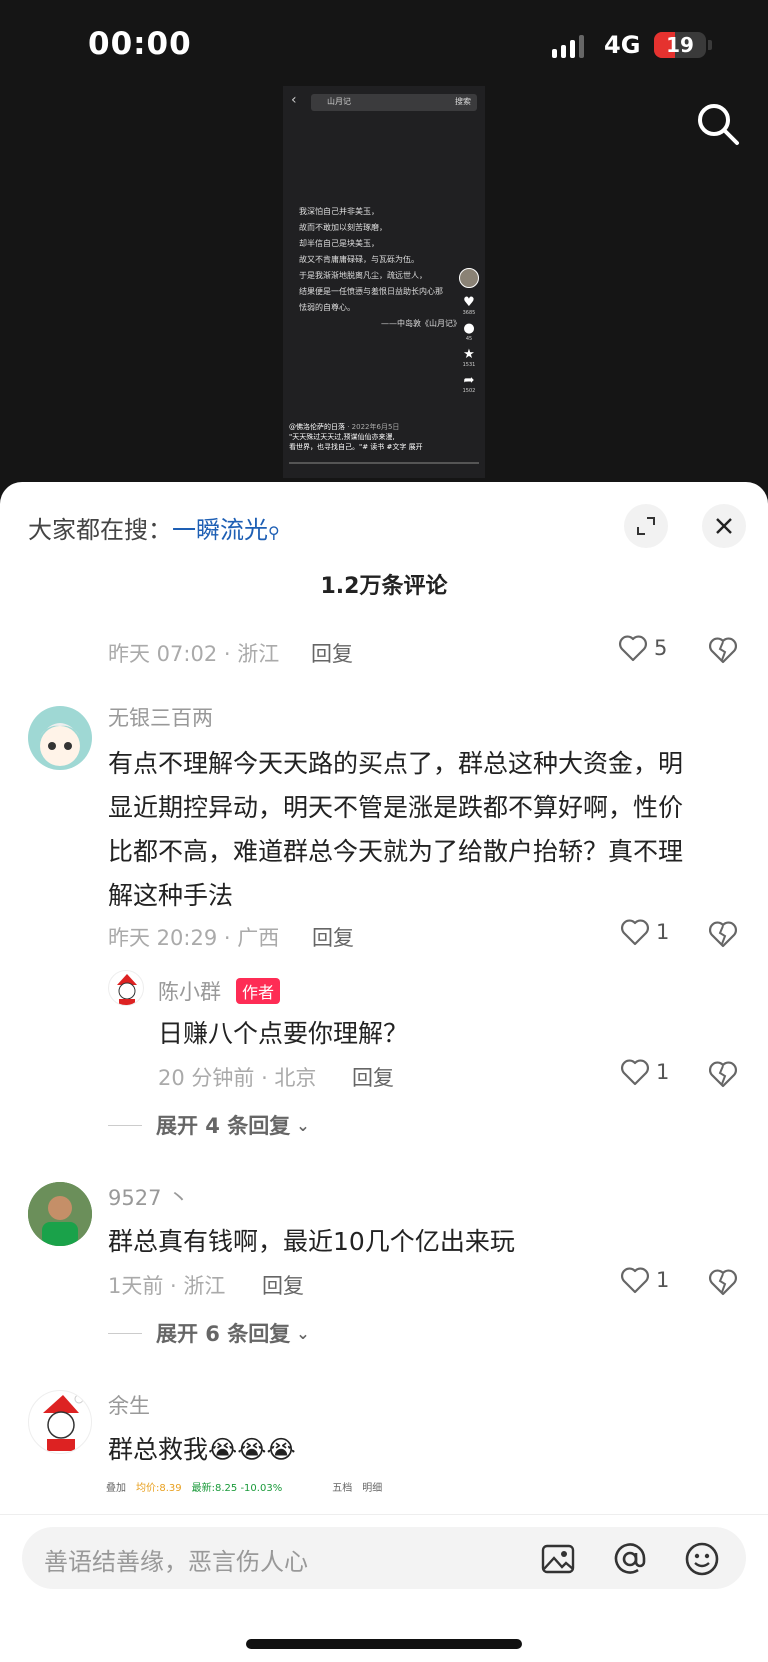 This screenshot has width=768, height=1662. I want to click on hot-search-prefix: 大家都在搜：, so click(100, 530).